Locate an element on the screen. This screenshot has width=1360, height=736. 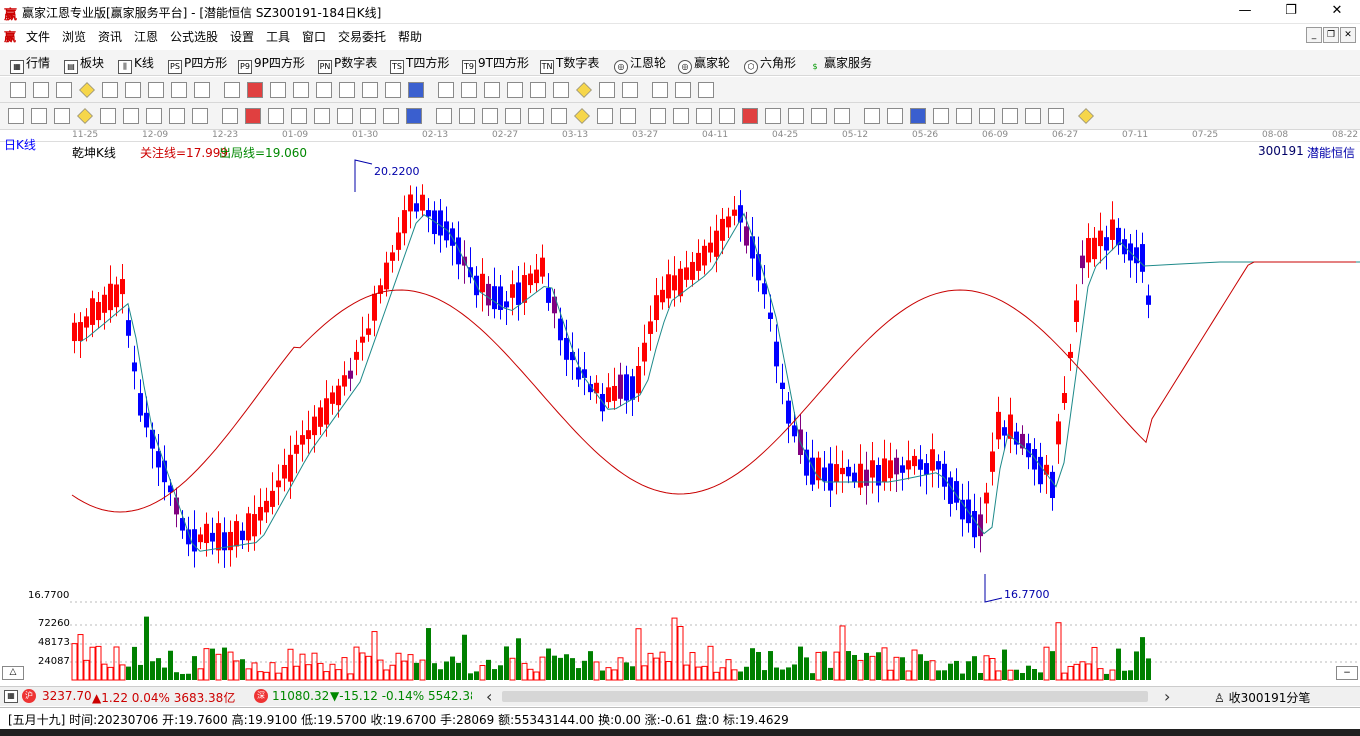
draw-tool-44-icon is located at coordinates (1033, 116).